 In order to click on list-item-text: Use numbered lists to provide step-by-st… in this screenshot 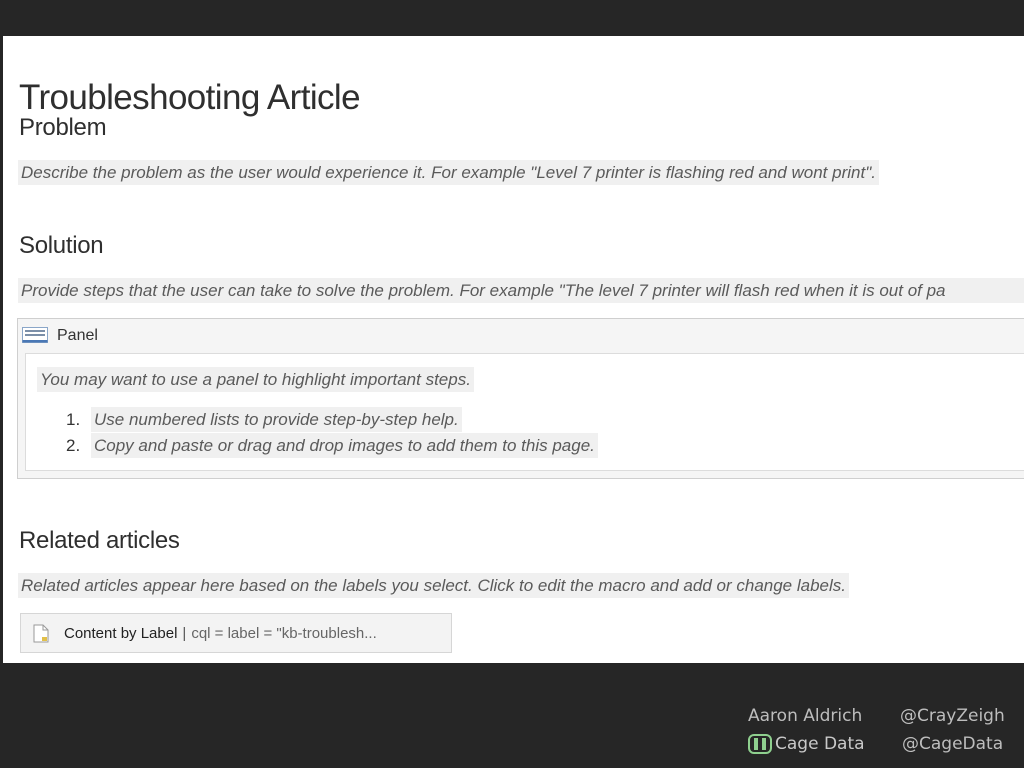, I will do `click(276, 419)`.